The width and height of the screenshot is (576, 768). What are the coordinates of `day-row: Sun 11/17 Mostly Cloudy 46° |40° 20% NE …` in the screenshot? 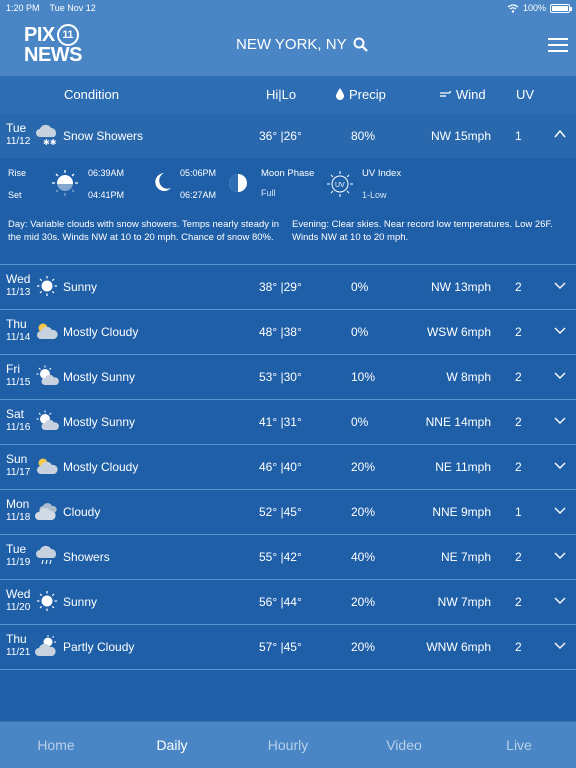 It's located at (288, 467).